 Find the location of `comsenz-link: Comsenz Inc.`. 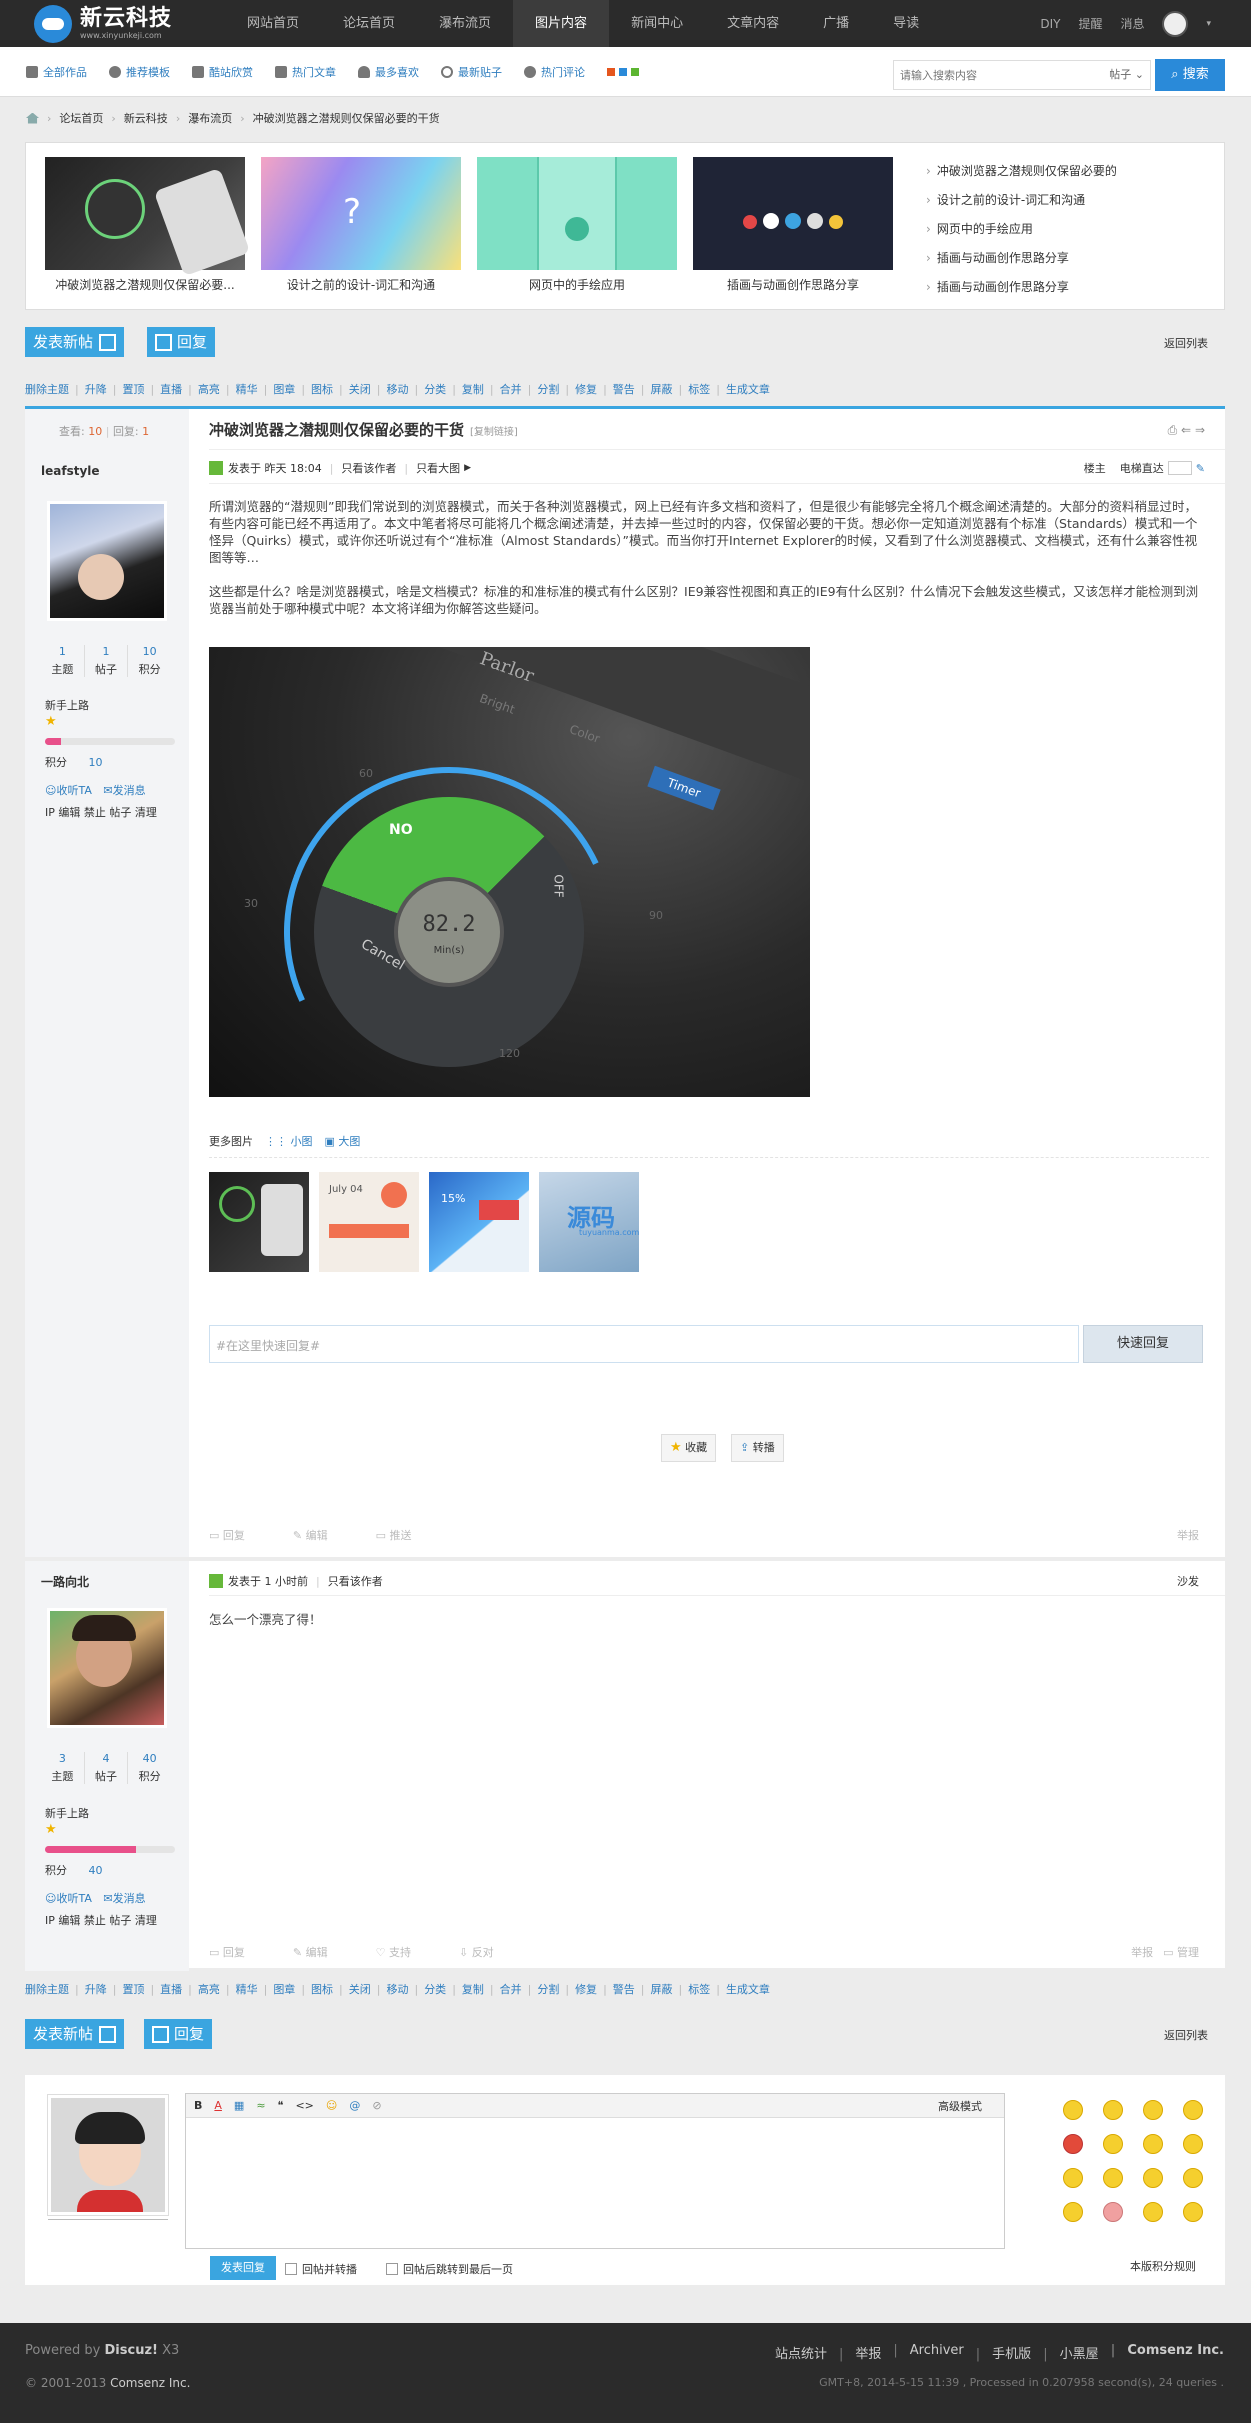

comsenz-link: Comsenz Inc. is located at coordinates (1167, 2352).